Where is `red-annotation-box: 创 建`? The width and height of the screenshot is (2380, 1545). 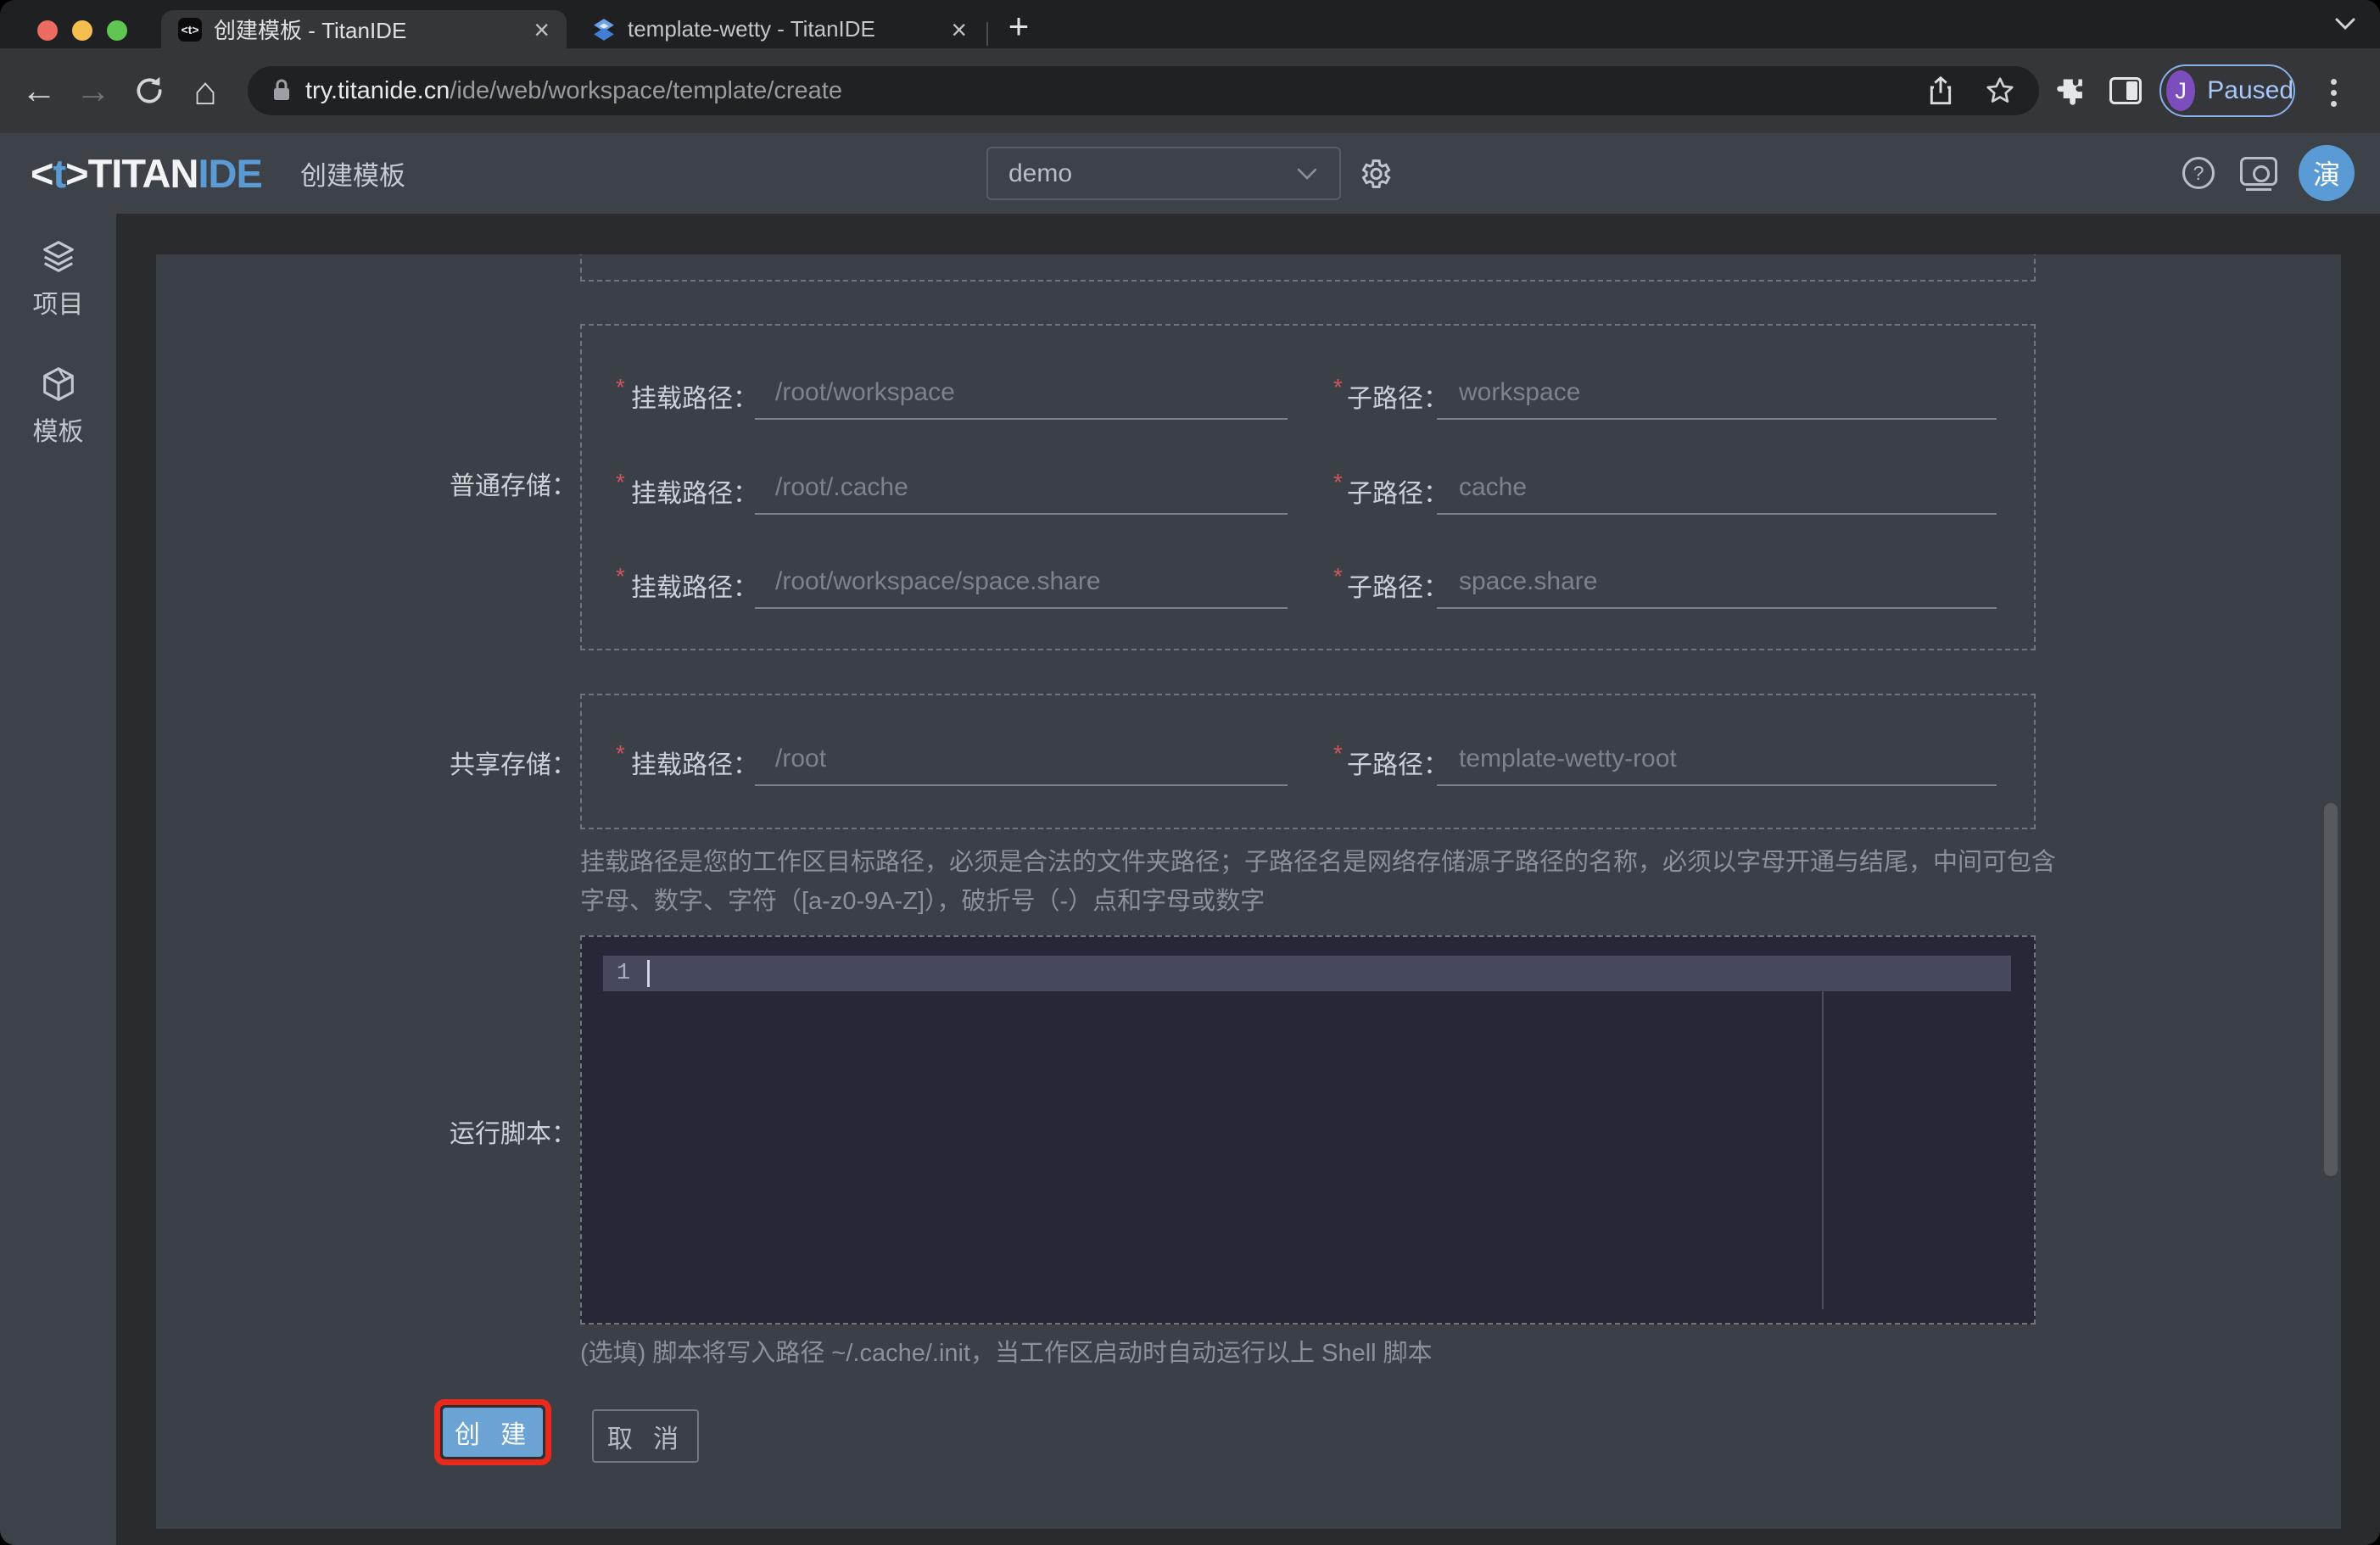
red-annotation-box: 创 建 is located at coordinates (493, 1432).